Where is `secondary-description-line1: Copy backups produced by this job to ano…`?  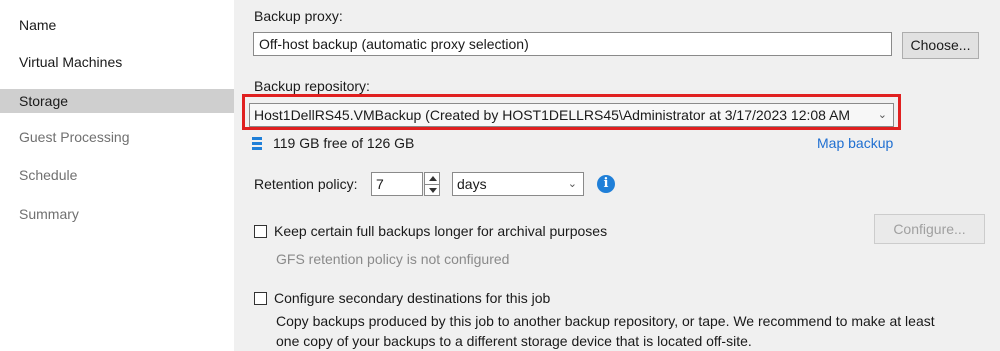 secondary-description-line1: Copy backups produced by this job to ano… is located at coordinates (605, 321).